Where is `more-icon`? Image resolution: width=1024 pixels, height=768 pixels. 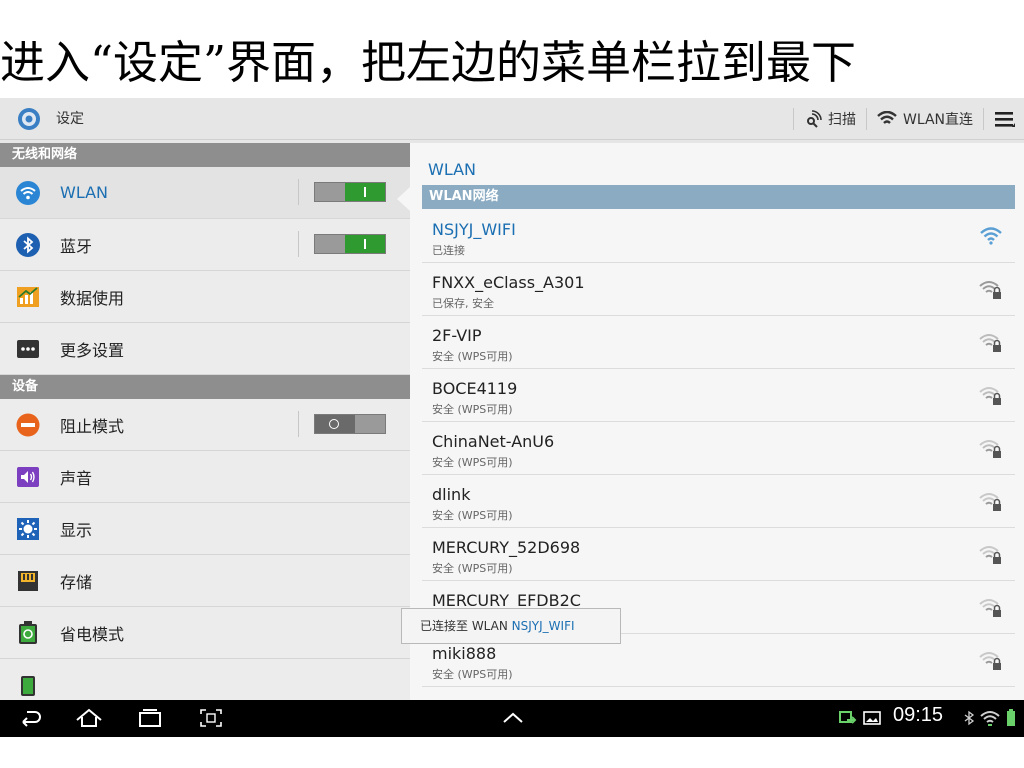
more-icon is located at coordinates (28, 349).